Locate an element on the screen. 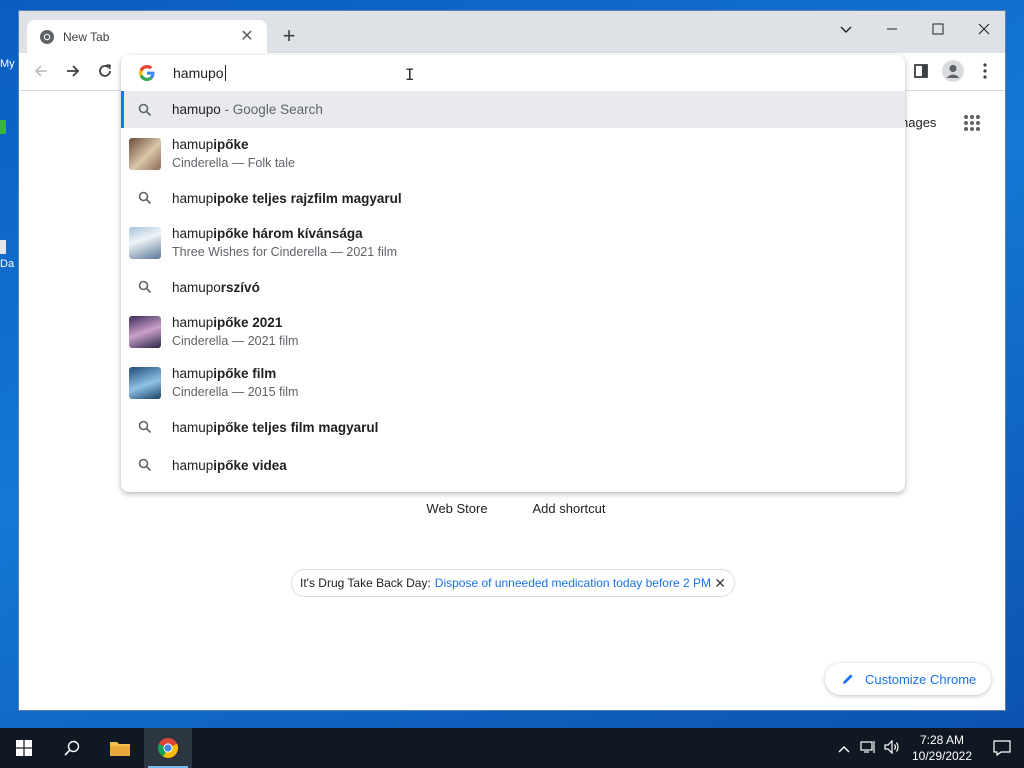  taskbar-clock: 7:28 AM 10/29/2022 is located at coordinates (942, 748).